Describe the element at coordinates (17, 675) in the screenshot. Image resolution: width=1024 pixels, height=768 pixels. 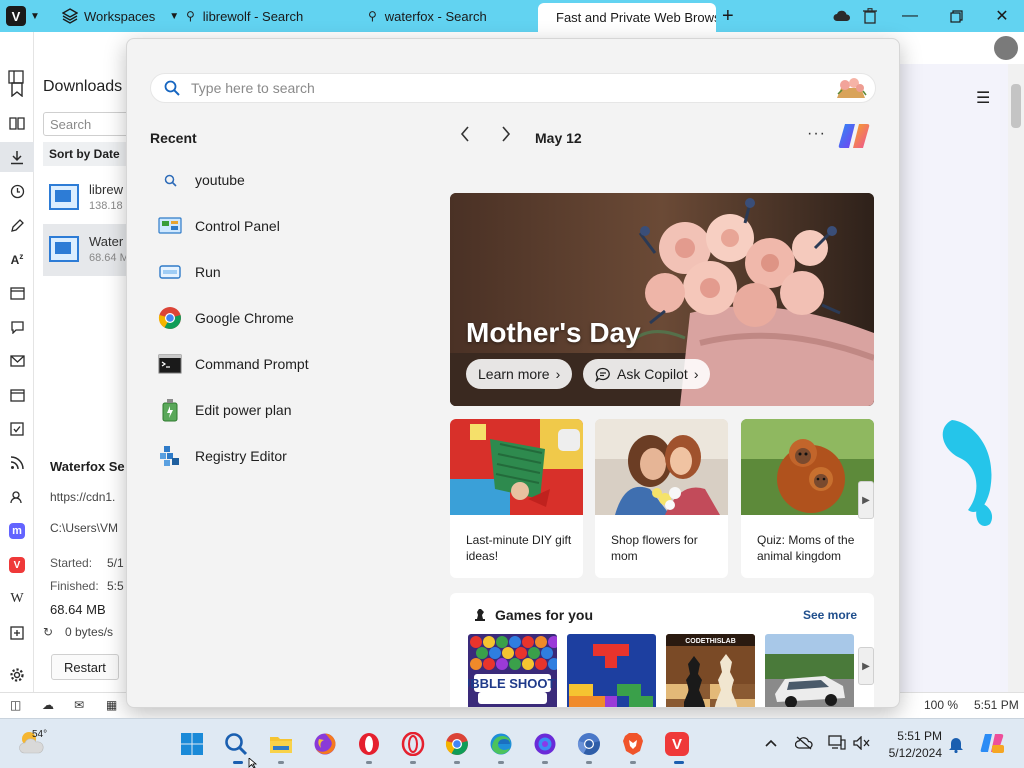
I see `settings-gear-icon` at that location.